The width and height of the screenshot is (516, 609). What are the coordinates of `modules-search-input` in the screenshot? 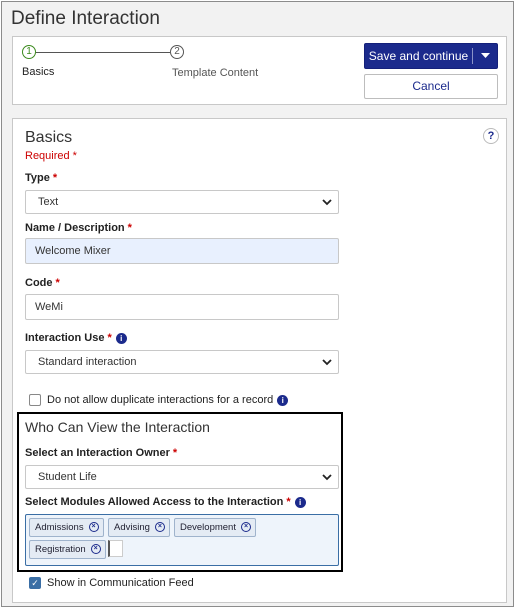 It's located at (115, 548).